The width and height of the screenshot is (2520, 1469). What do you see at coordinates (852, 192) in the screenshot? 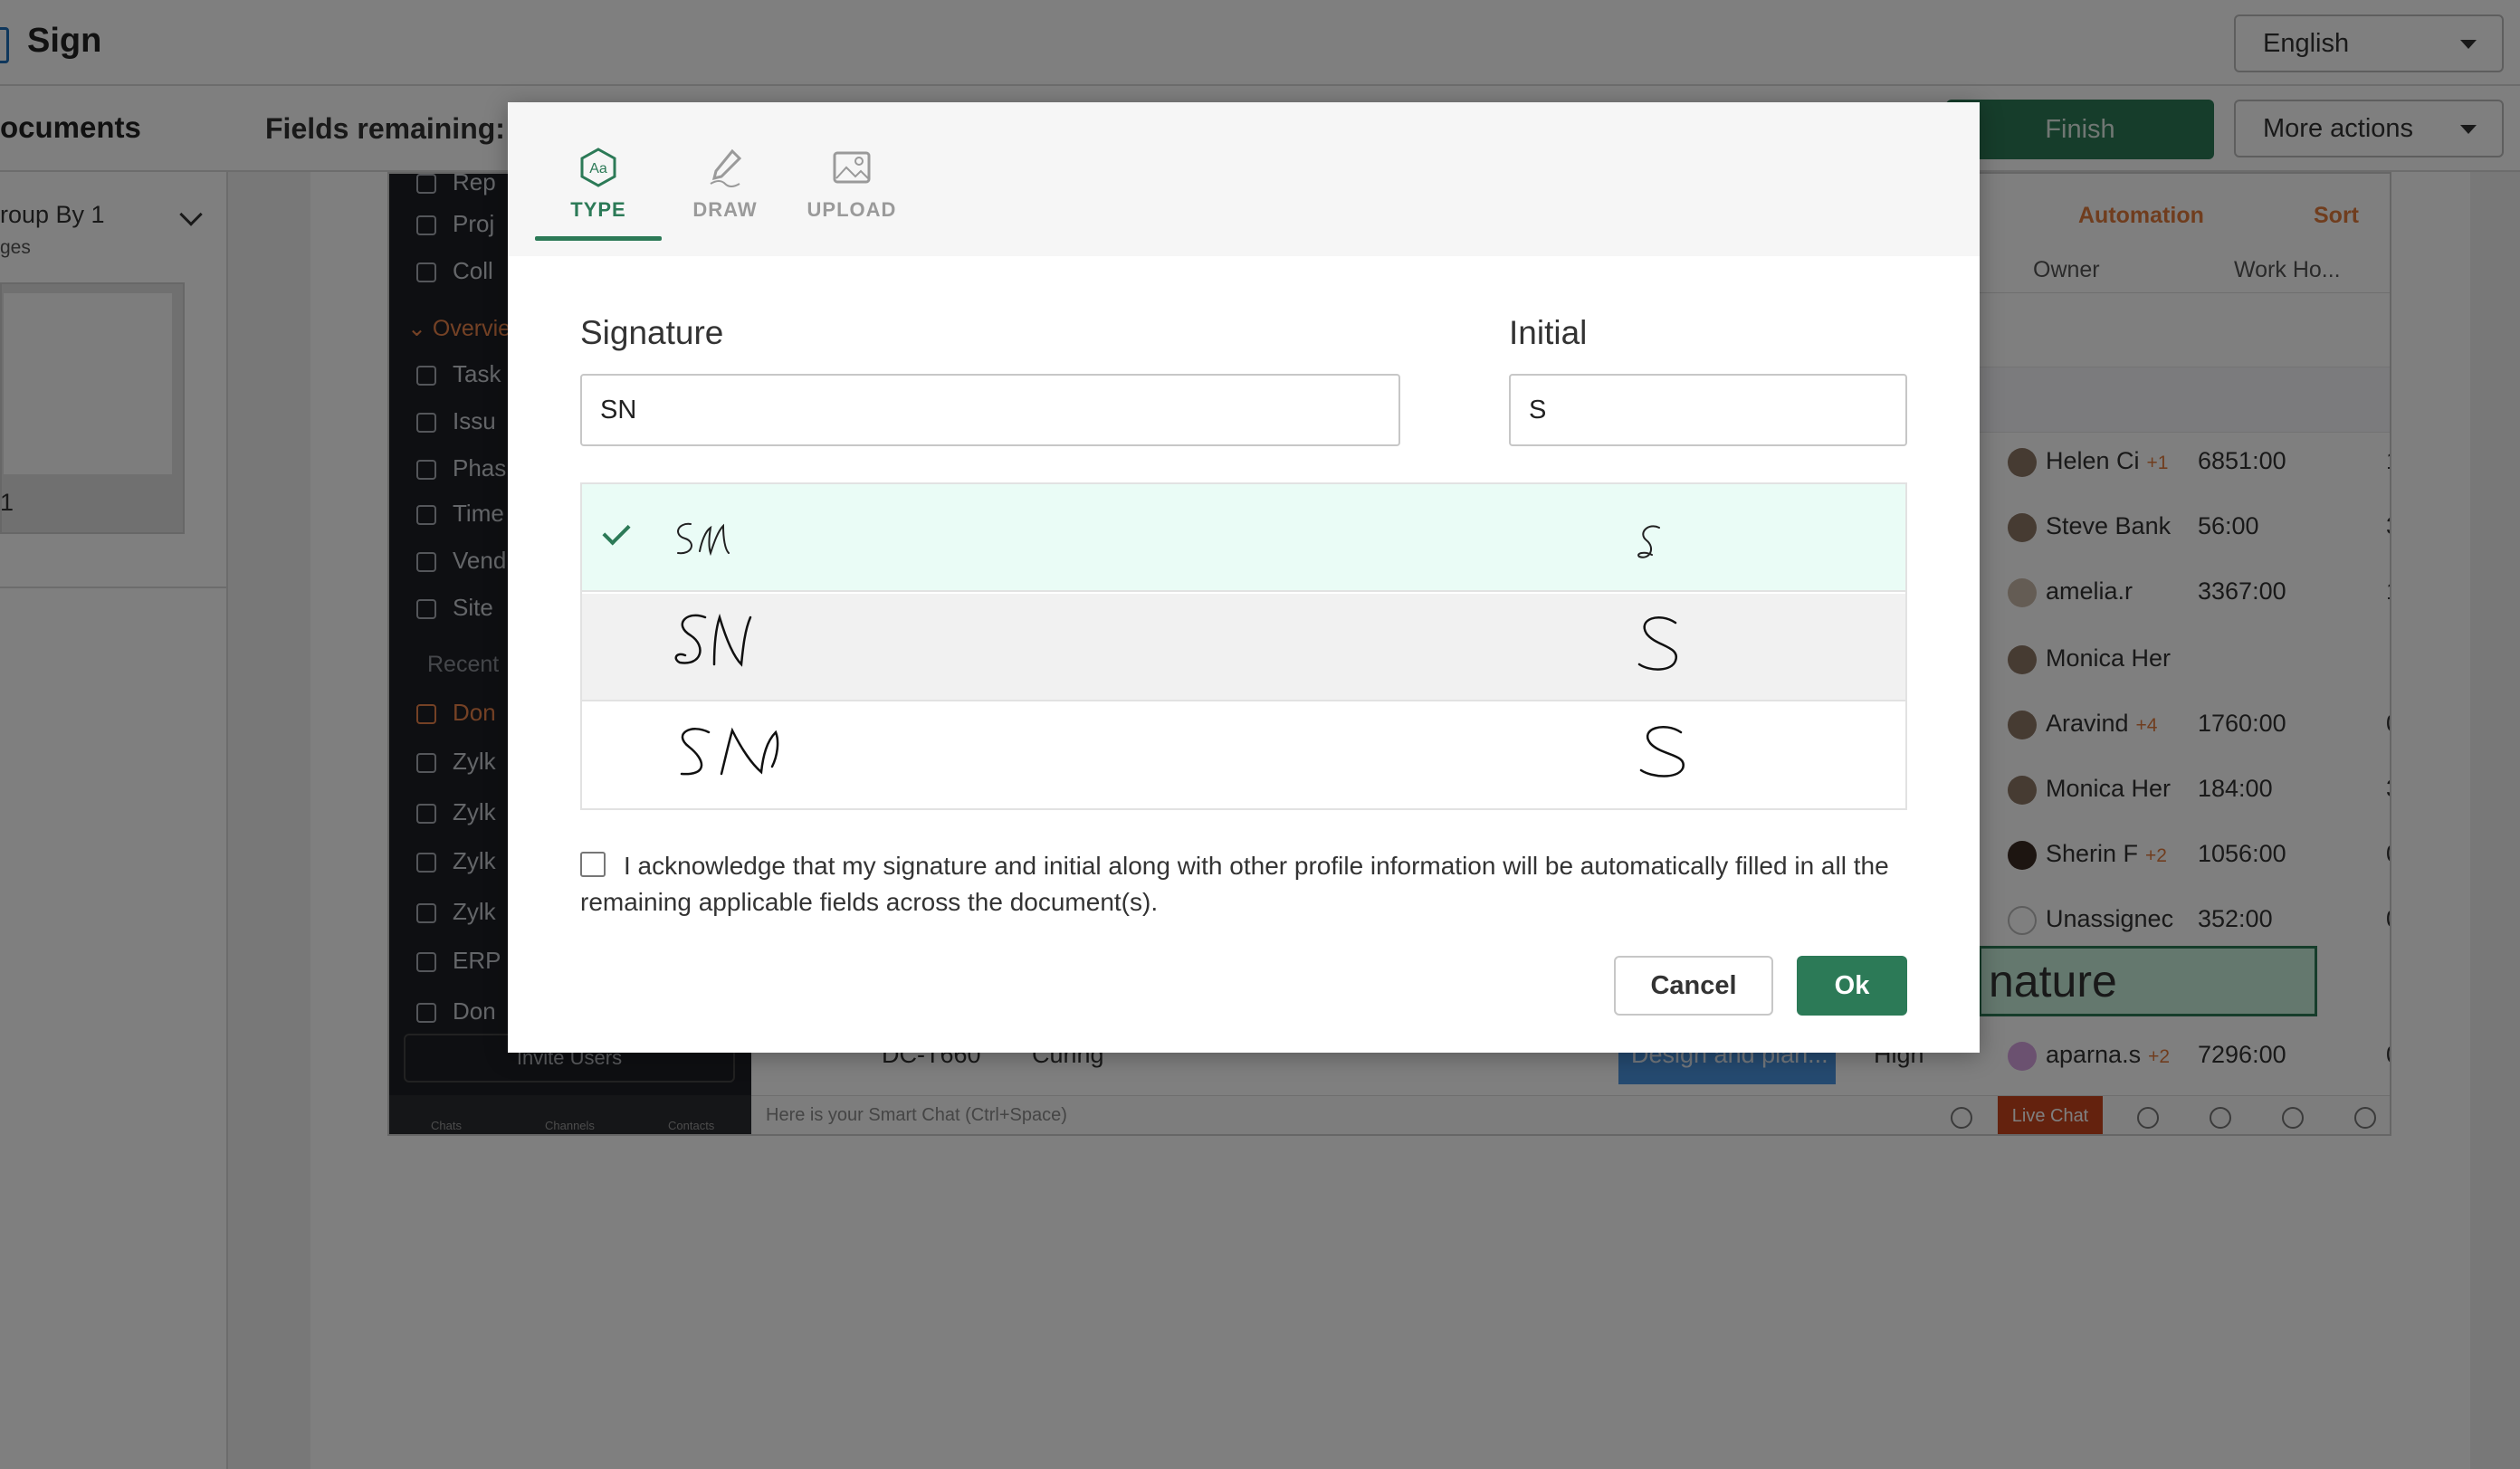
I see `tab-upload: UPLOAD` at bounding box center [852, 192].